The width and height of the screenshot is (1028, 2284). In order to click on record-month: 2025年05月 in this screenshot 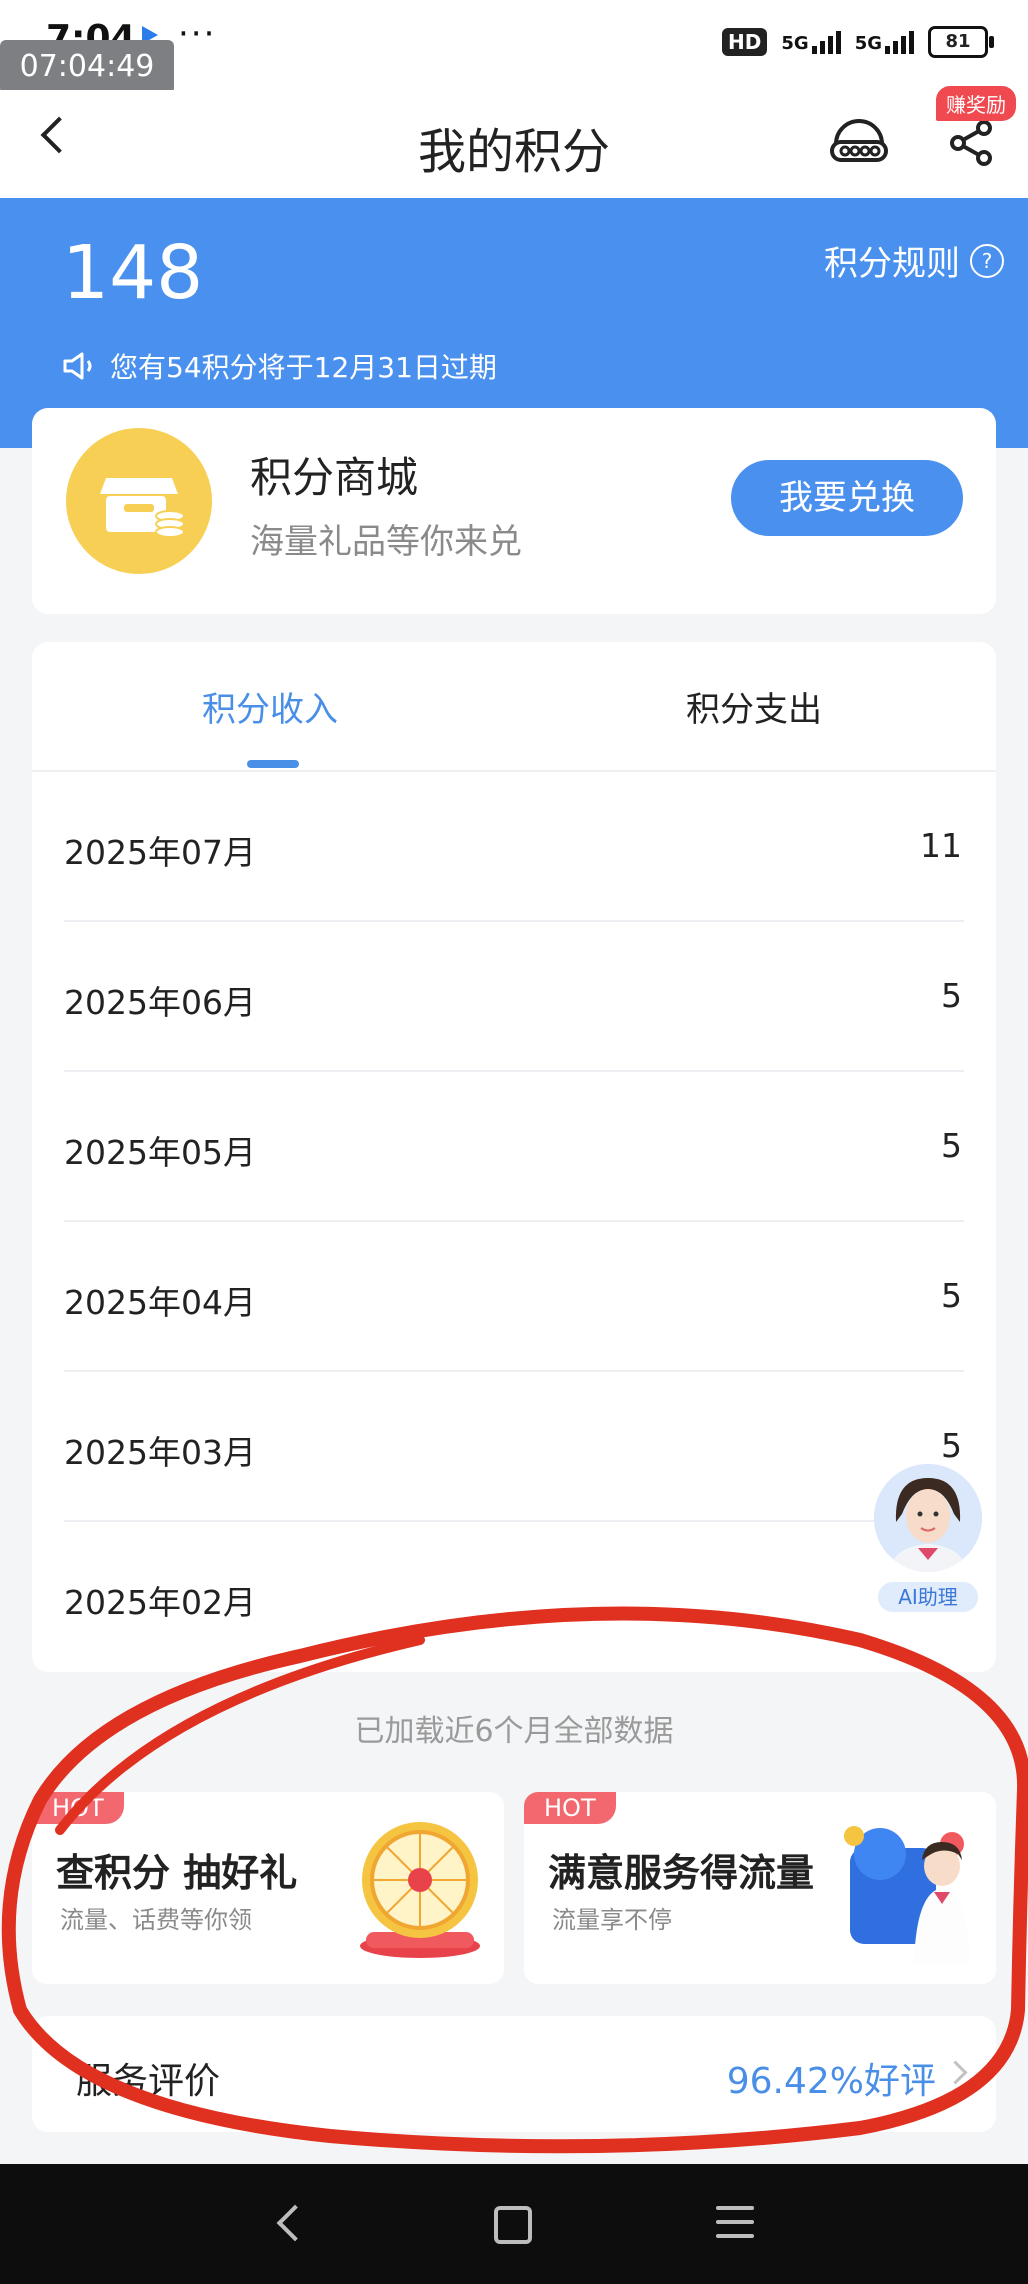, I will do `click(160, 1152)`.